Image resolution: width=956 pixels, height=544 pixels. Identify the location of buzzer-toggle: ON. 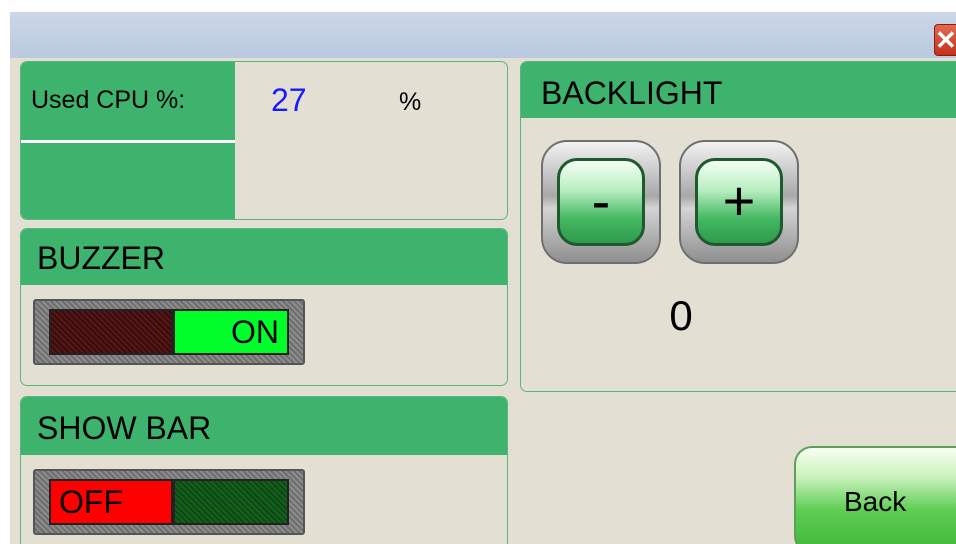
(169, 332).